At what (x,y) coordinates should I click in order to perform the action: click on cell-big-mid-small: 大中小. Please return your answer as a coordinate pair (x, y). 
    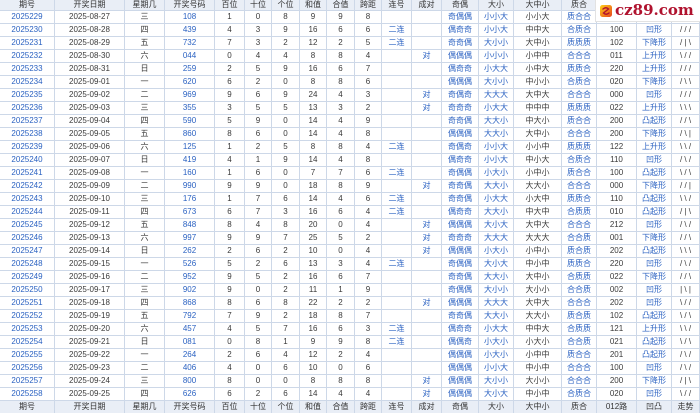
    Looking at the image, I should click on (538, 277).